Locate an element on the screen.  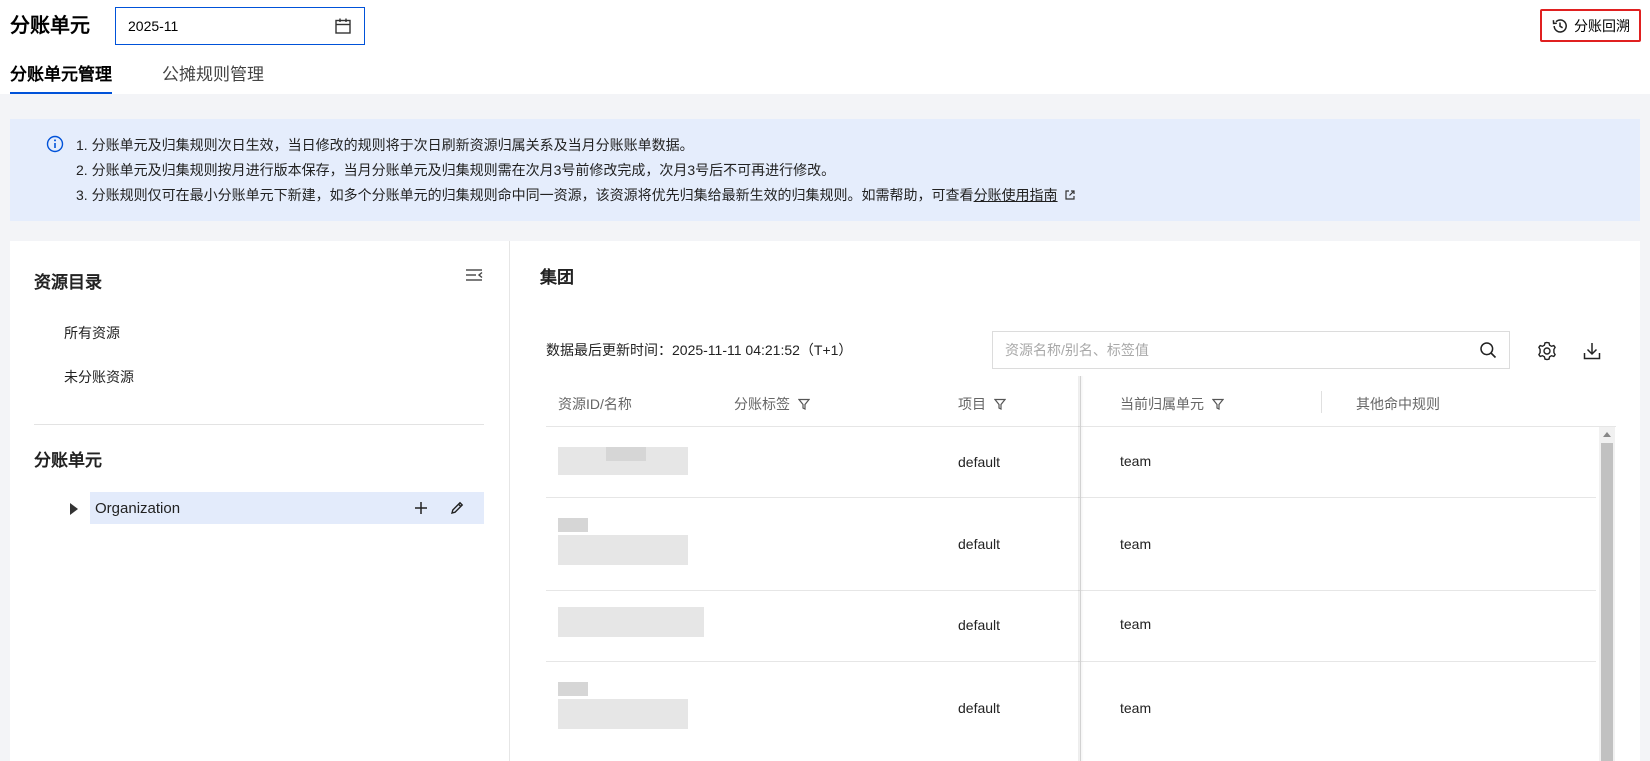
month-picker: 2025-11 is located at coordinates (240, 26).